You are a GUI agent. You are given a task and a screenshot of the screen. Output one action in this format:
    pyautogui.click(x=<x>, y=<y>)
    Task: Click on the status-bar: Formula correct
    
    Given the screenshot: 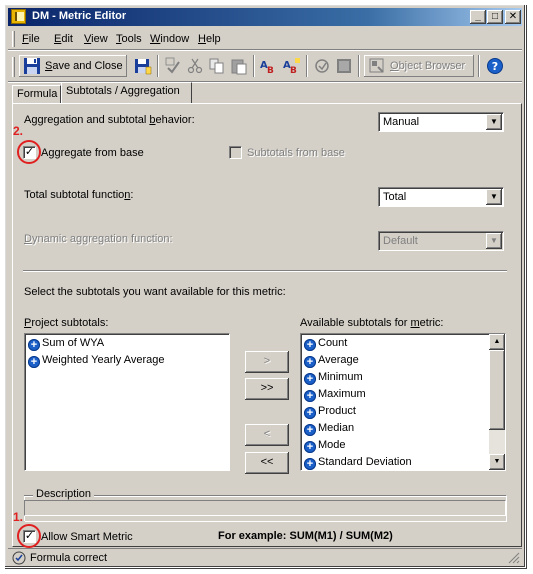 What is the action you would take?
    pyautogui.click(x=265, y=557)
    